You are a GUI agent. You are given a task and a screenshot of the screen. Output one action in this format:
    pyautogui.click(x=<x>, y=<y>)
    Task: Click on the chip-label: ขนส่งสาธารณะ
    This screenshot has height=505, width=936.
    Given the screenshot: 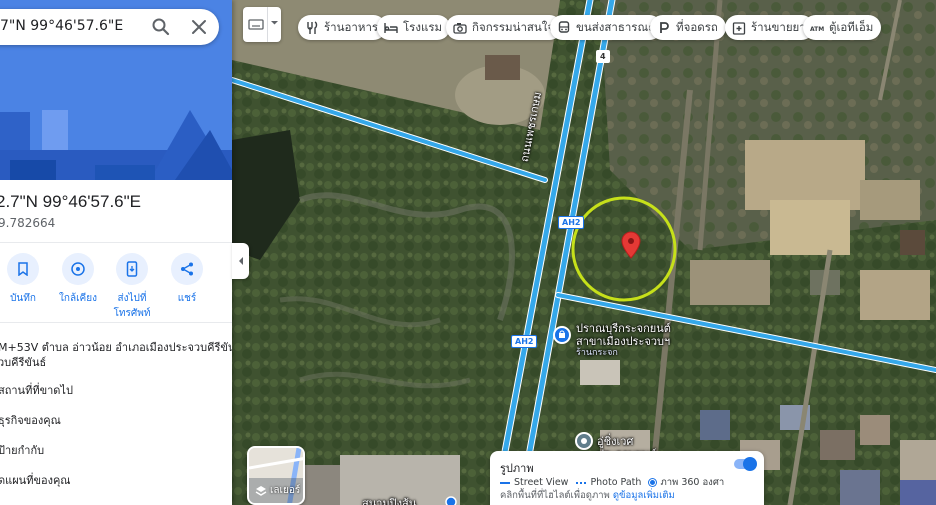 What is the action you would take?
    pyautogui.click(x=615, y=26)
    